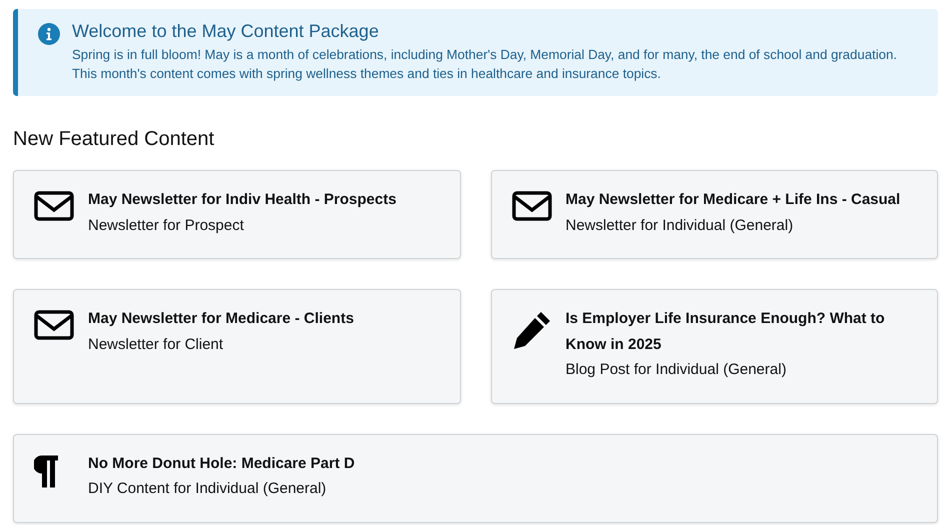  What do you see at coordinates (221, 464) in the screenshot?
I see `card-title: No More Donut Hole: Medicare Part D` at bounding box center [221, 464].